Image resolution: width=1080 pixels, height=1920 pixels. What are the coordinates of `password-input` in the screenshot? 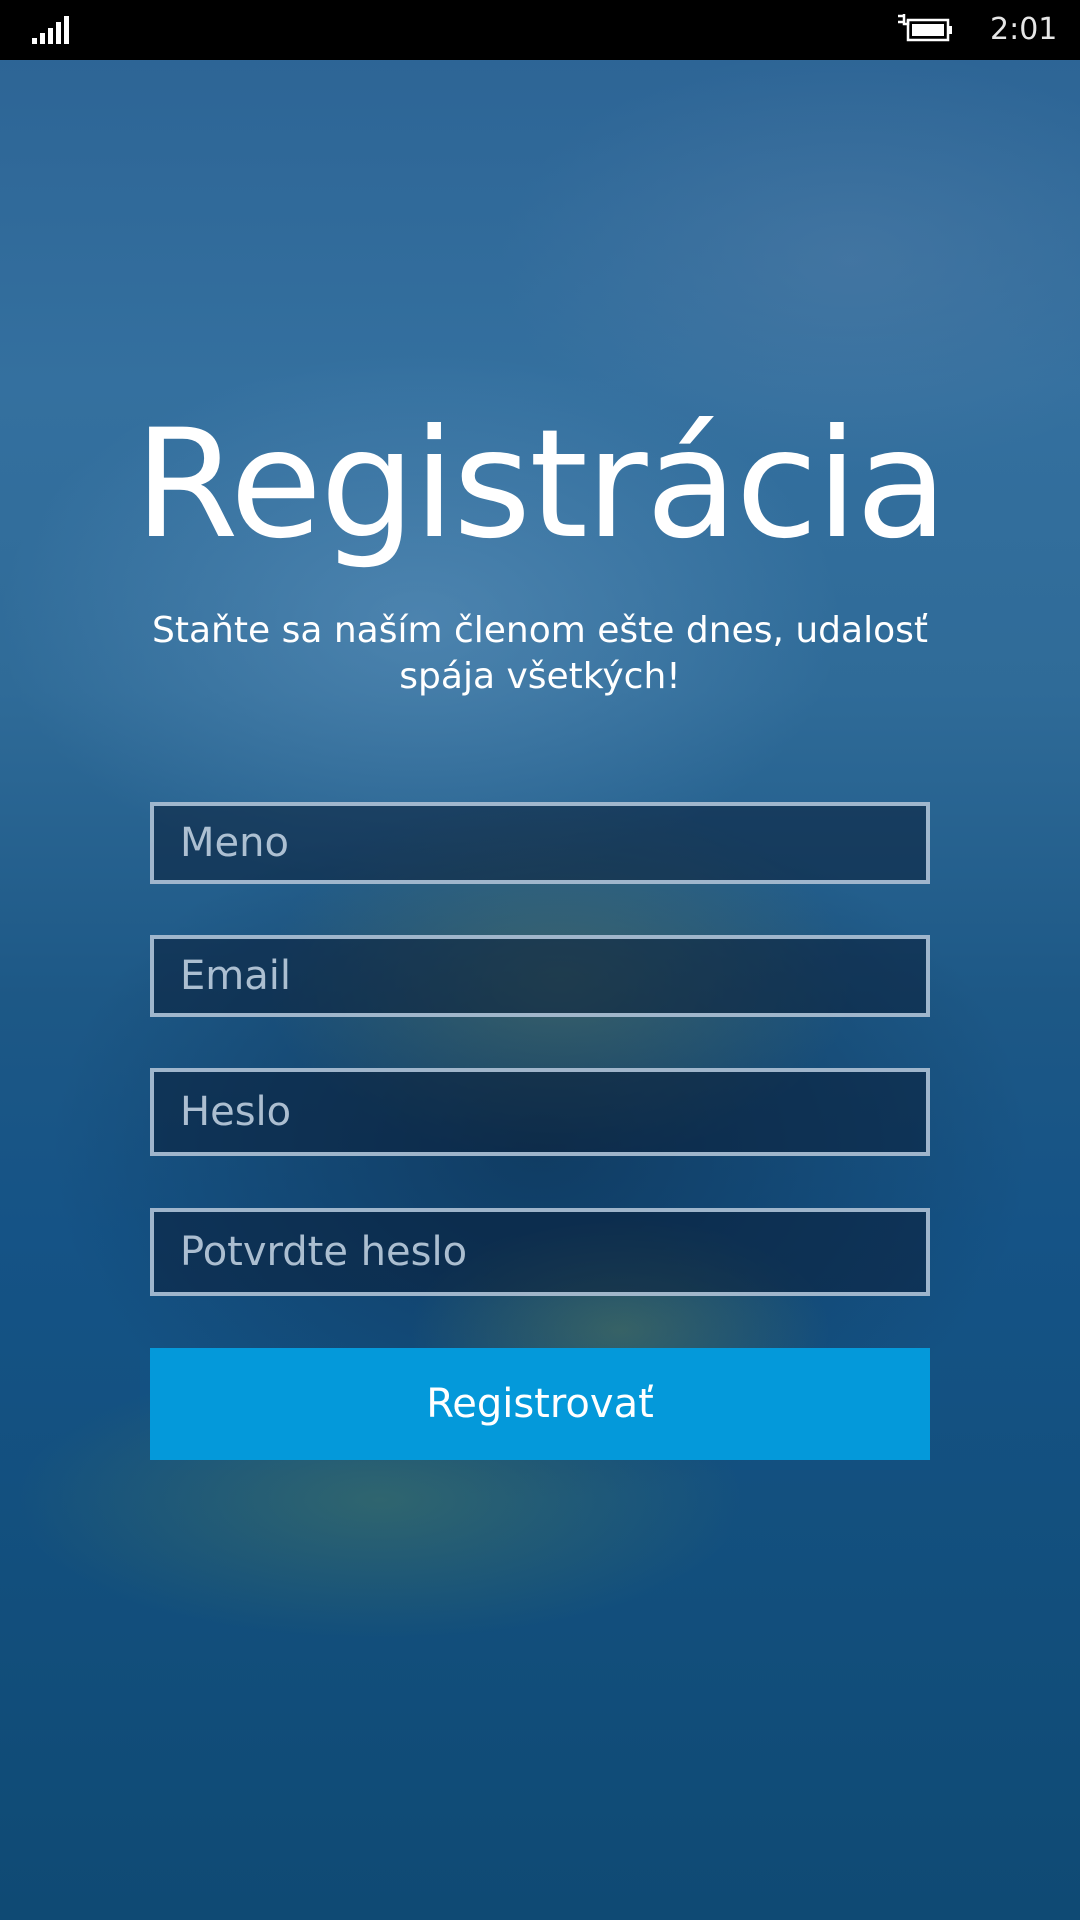 It's located at (540, 1112).